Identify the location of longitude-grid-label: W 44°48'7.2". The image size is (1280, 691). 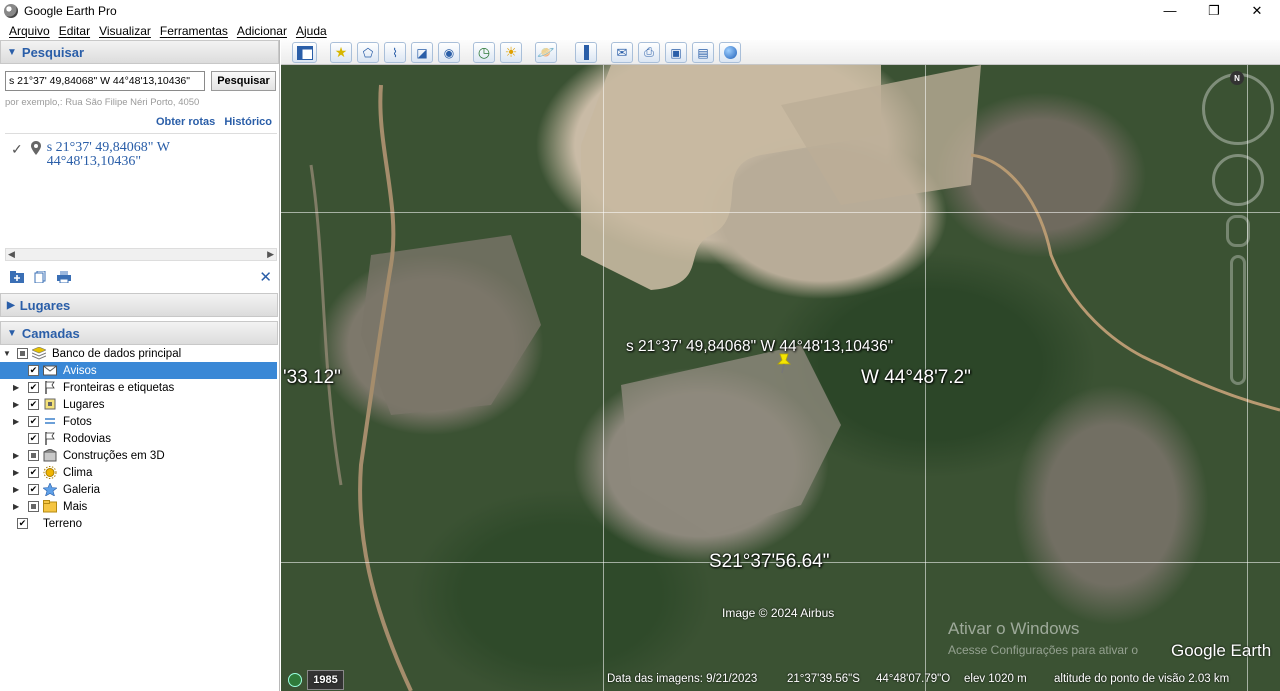
(916, 377).